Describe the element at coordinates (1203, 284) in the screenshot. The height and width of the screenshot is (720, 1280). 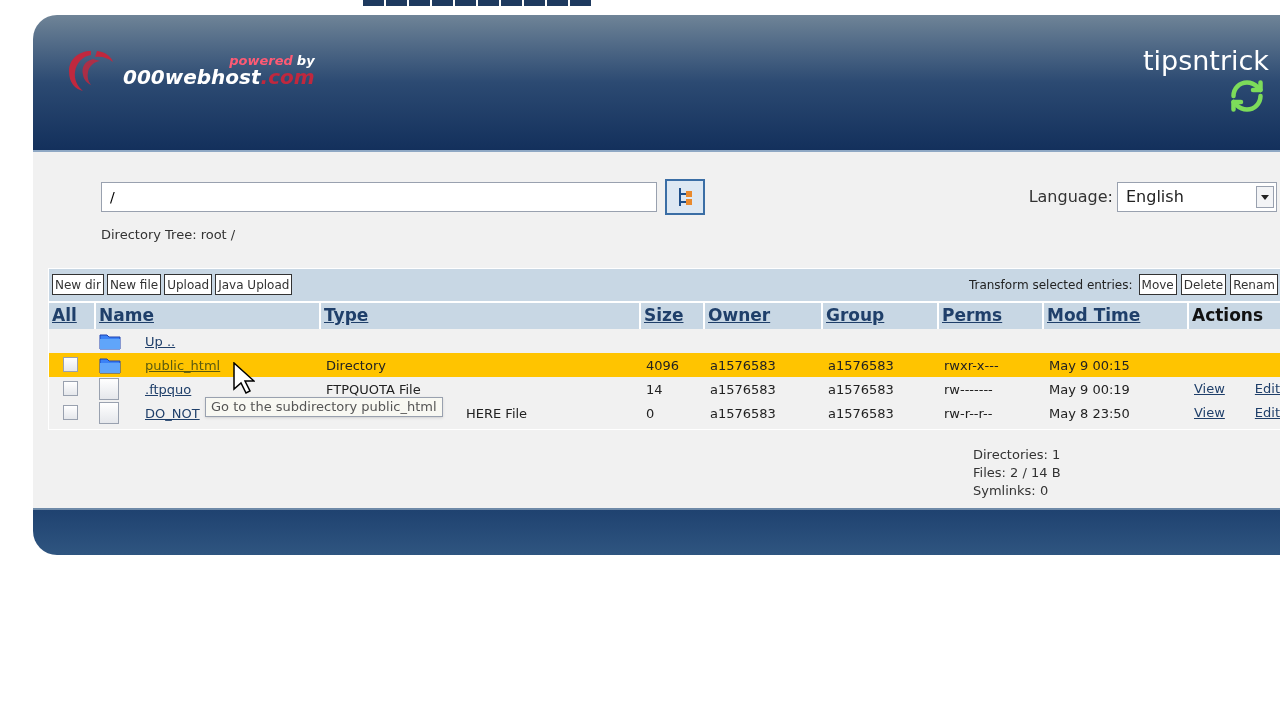
I see `transform-button: Delete` at that location.